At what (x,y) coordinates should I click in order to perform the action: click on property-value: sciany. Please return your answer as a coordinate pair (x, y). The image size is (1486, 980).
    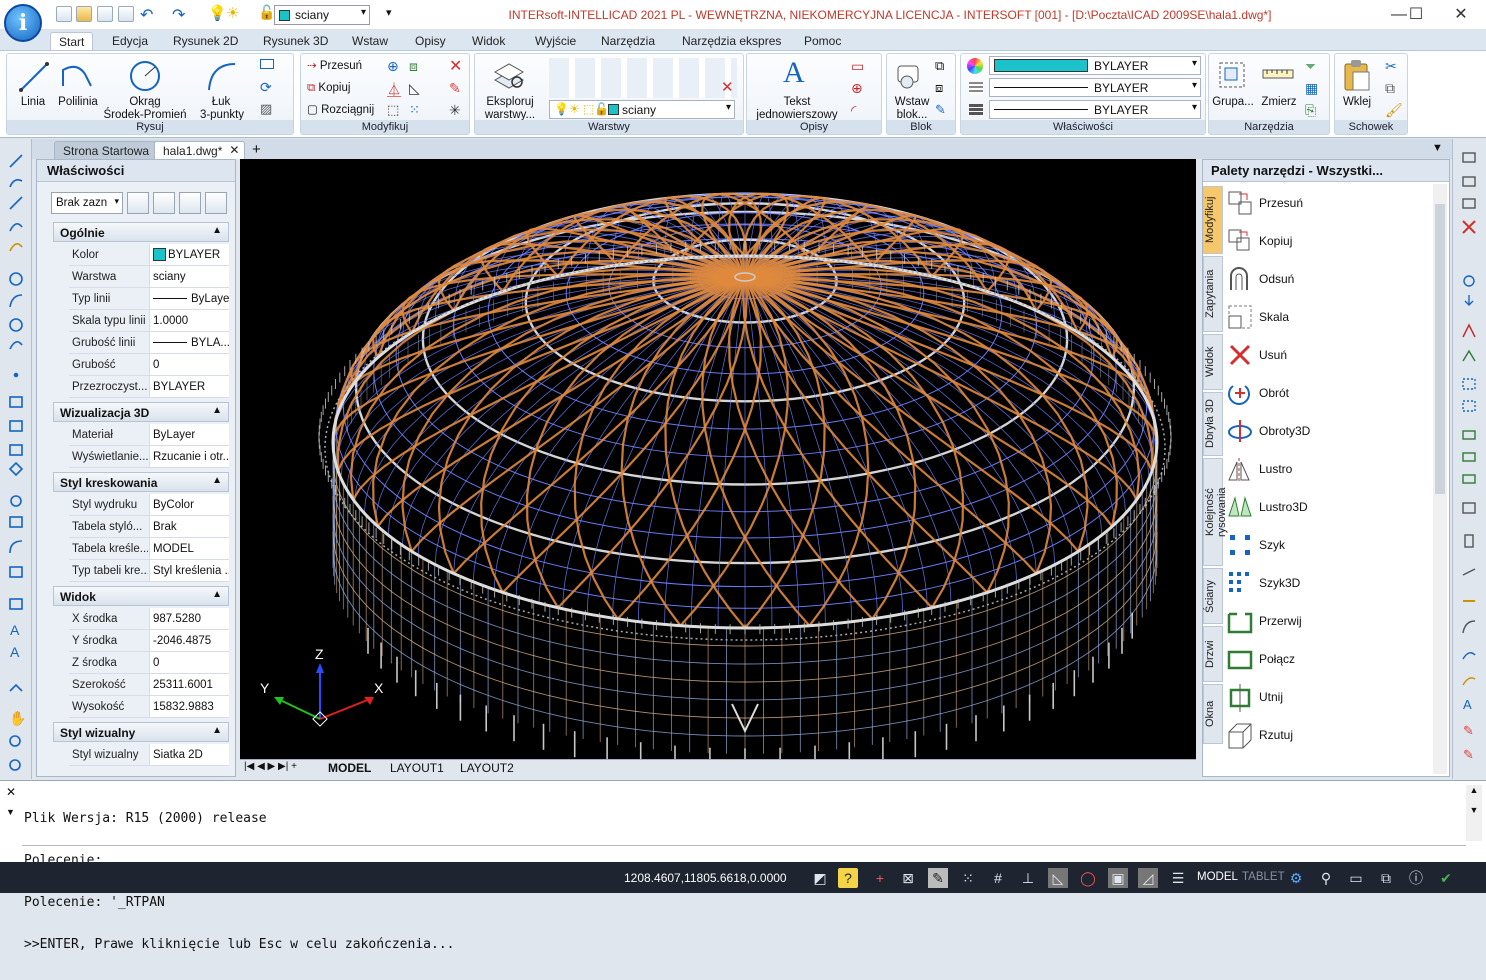
    Looking at the image, I should click on (189, 276).